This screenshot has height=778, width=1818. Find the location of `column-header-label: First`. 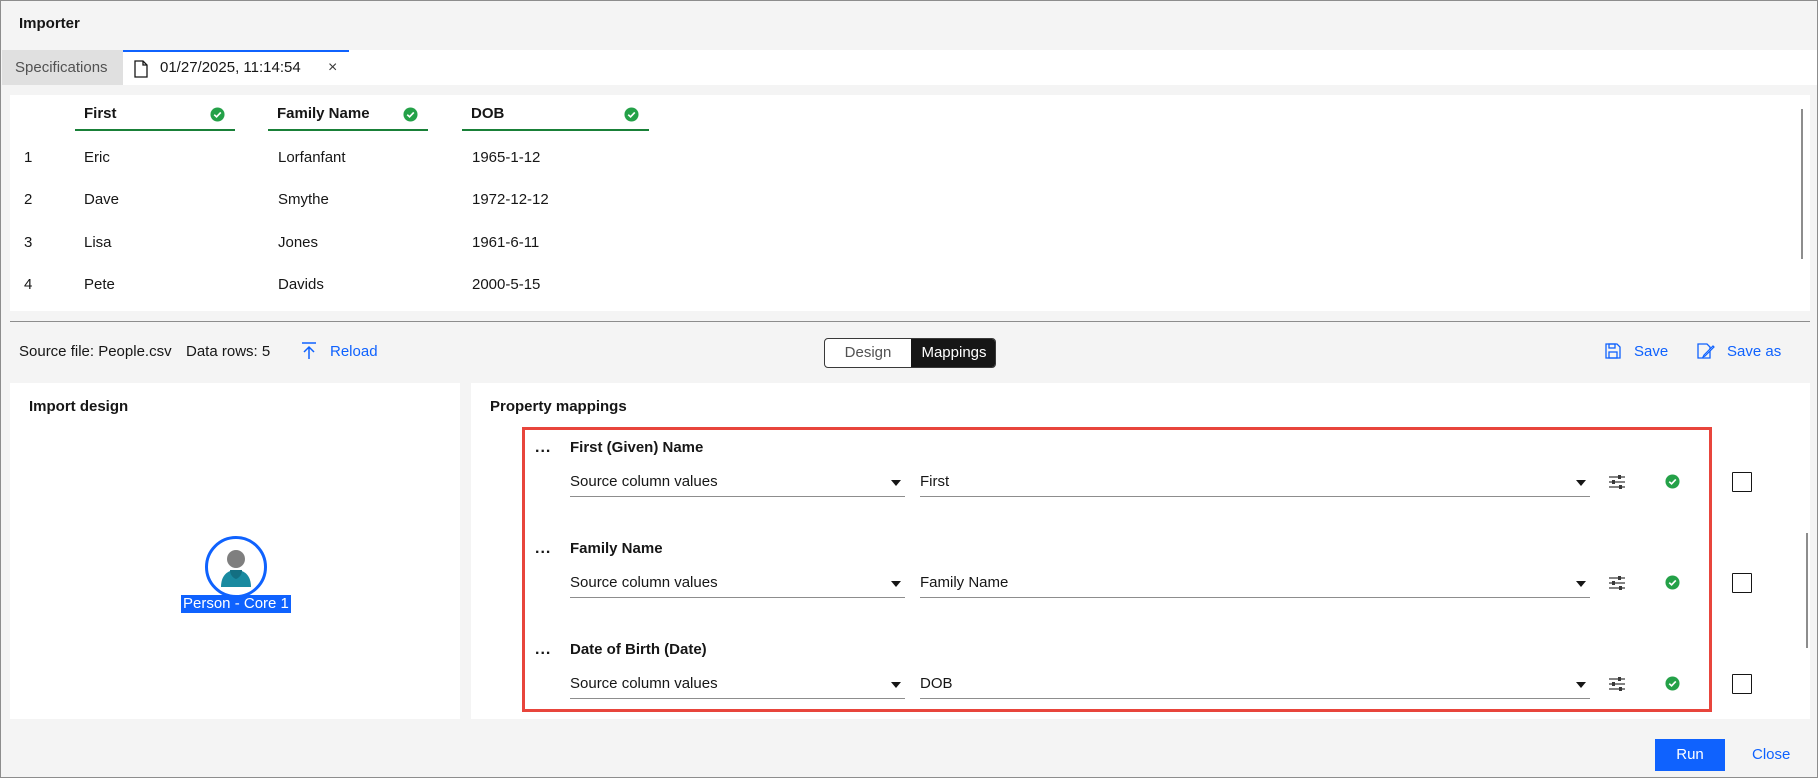

column-header-label: First is located at coordinates (100, 113).